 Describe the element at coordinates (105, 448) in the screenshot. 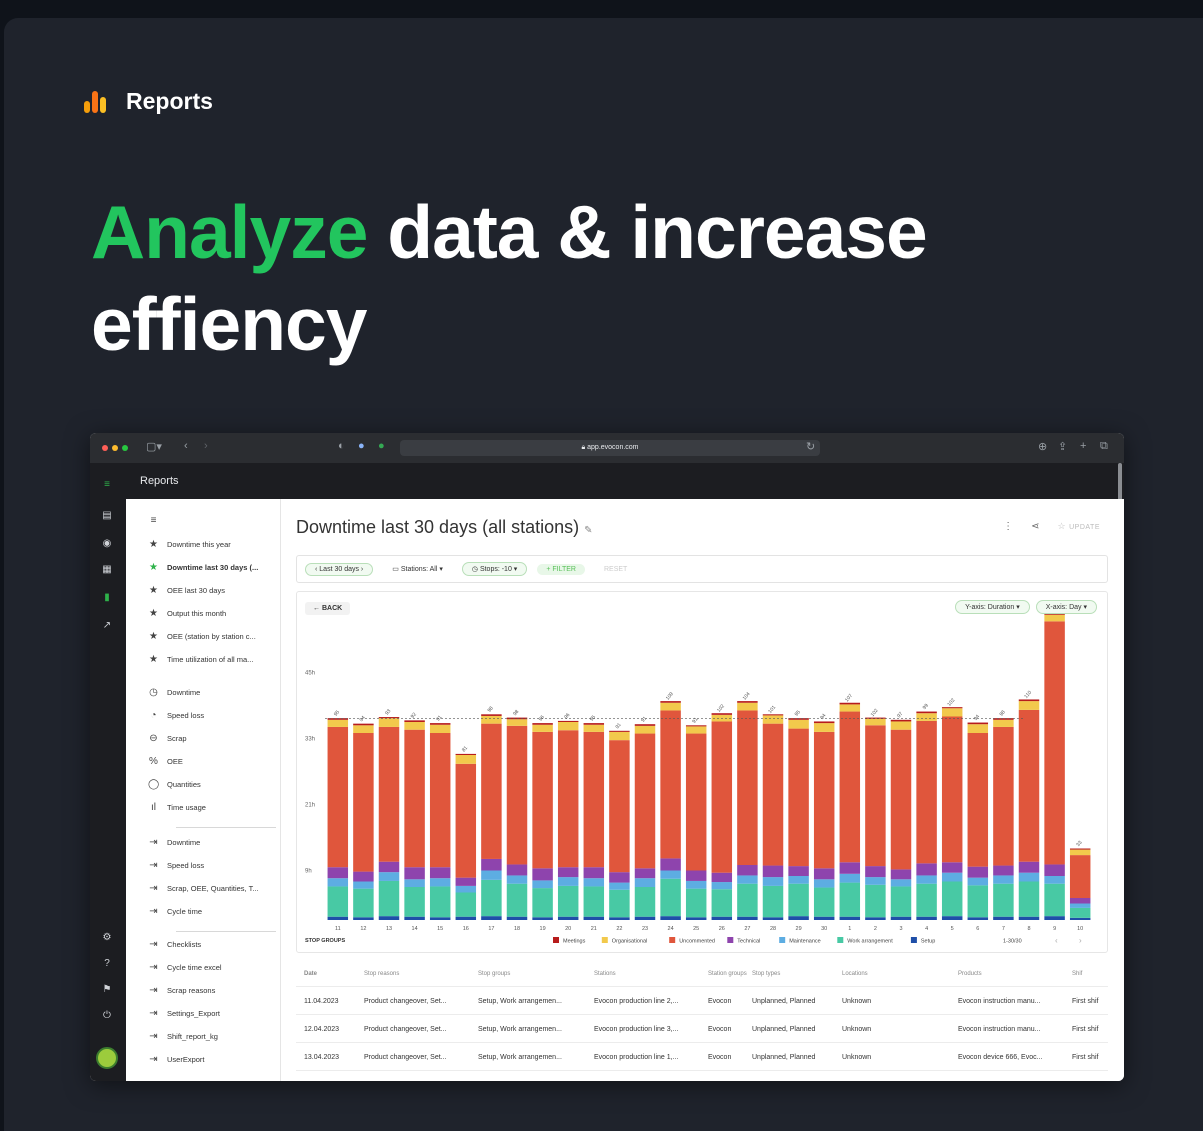

I see `close-dot-icon` at that location.